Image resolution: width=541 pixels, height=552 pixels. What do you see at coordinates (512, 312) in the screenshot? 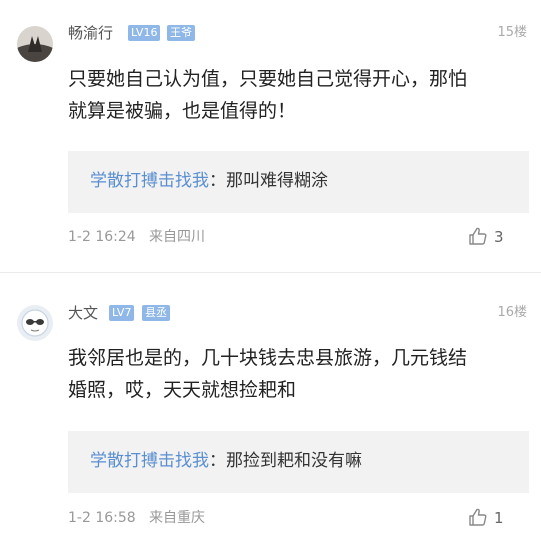
I see `floor-number: 16楼` at bounding box center [512, 312].